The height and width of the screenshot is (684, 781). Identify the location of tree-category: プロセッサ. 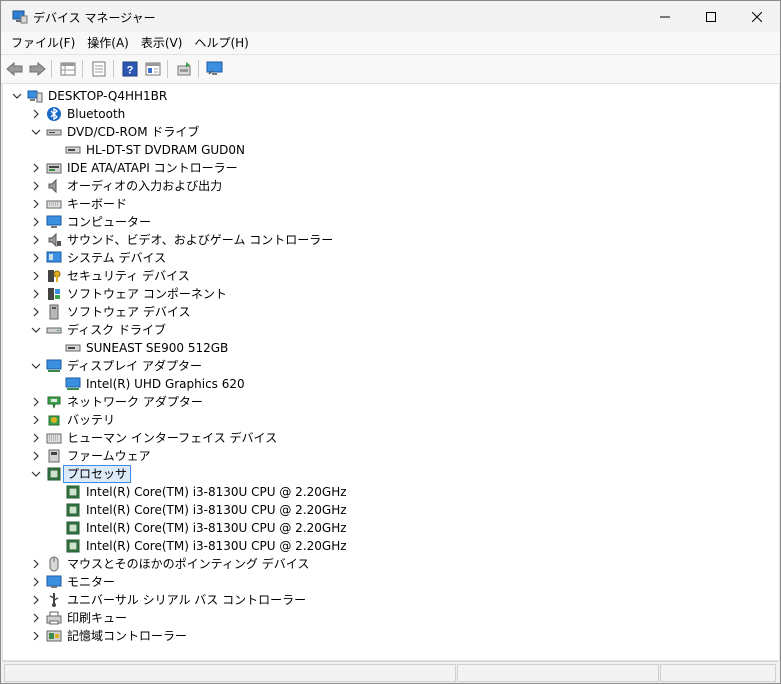
(391, 474).